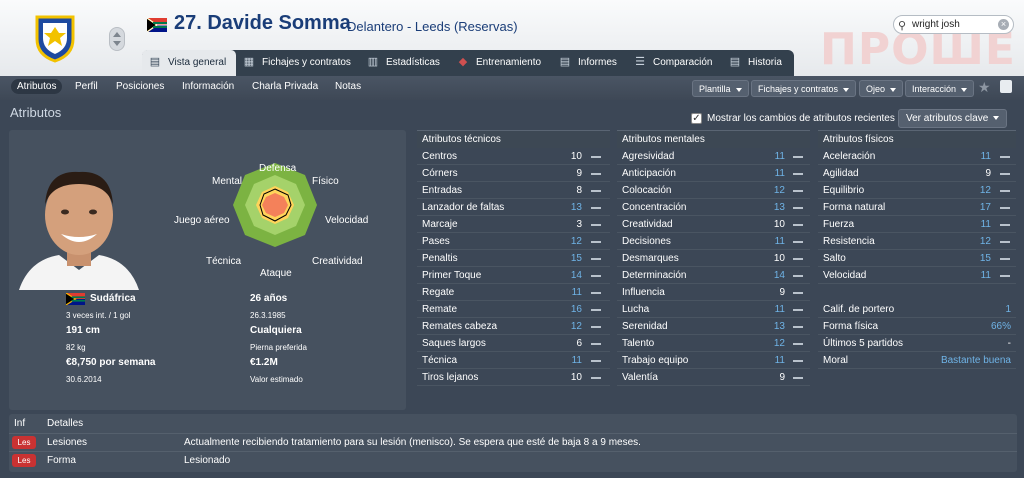 The height and width of the screenshot is (478, 1024). What do you see at coordinates (654, 275) in the screenshot?
I see `attribute-name: Determinación` at bounding box center [654, 275].